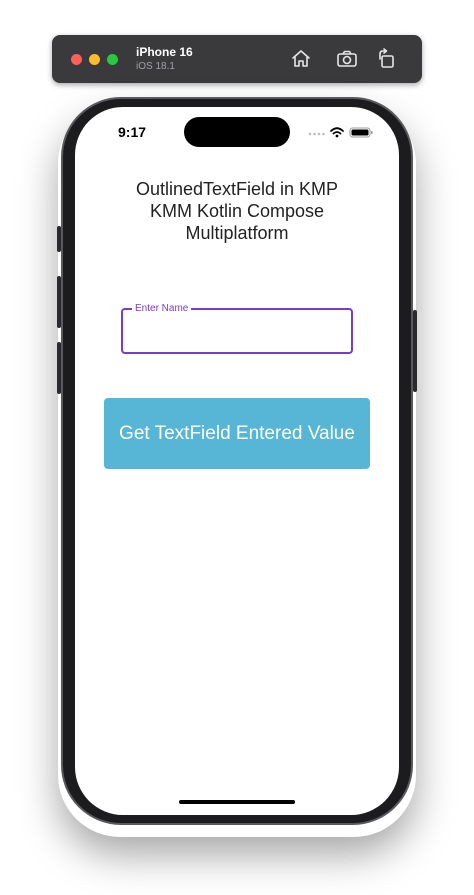 The height and width of the screenshot is (895, 474). Describe the element at coordinates (347, 59) in the screenshot. I see `screenshot-icon` at that location.